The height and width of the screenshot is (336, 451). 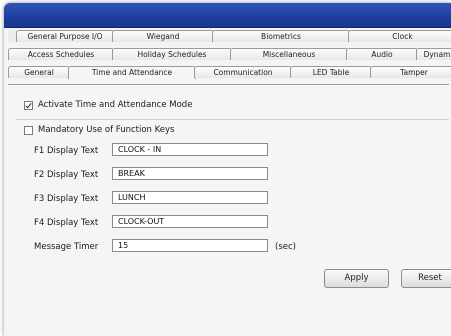 What do you see at coordinates (289, 54) in the screenshot?
I see `tab-miscellaneous: Miscellaneous` at bounding box center [289, 54].